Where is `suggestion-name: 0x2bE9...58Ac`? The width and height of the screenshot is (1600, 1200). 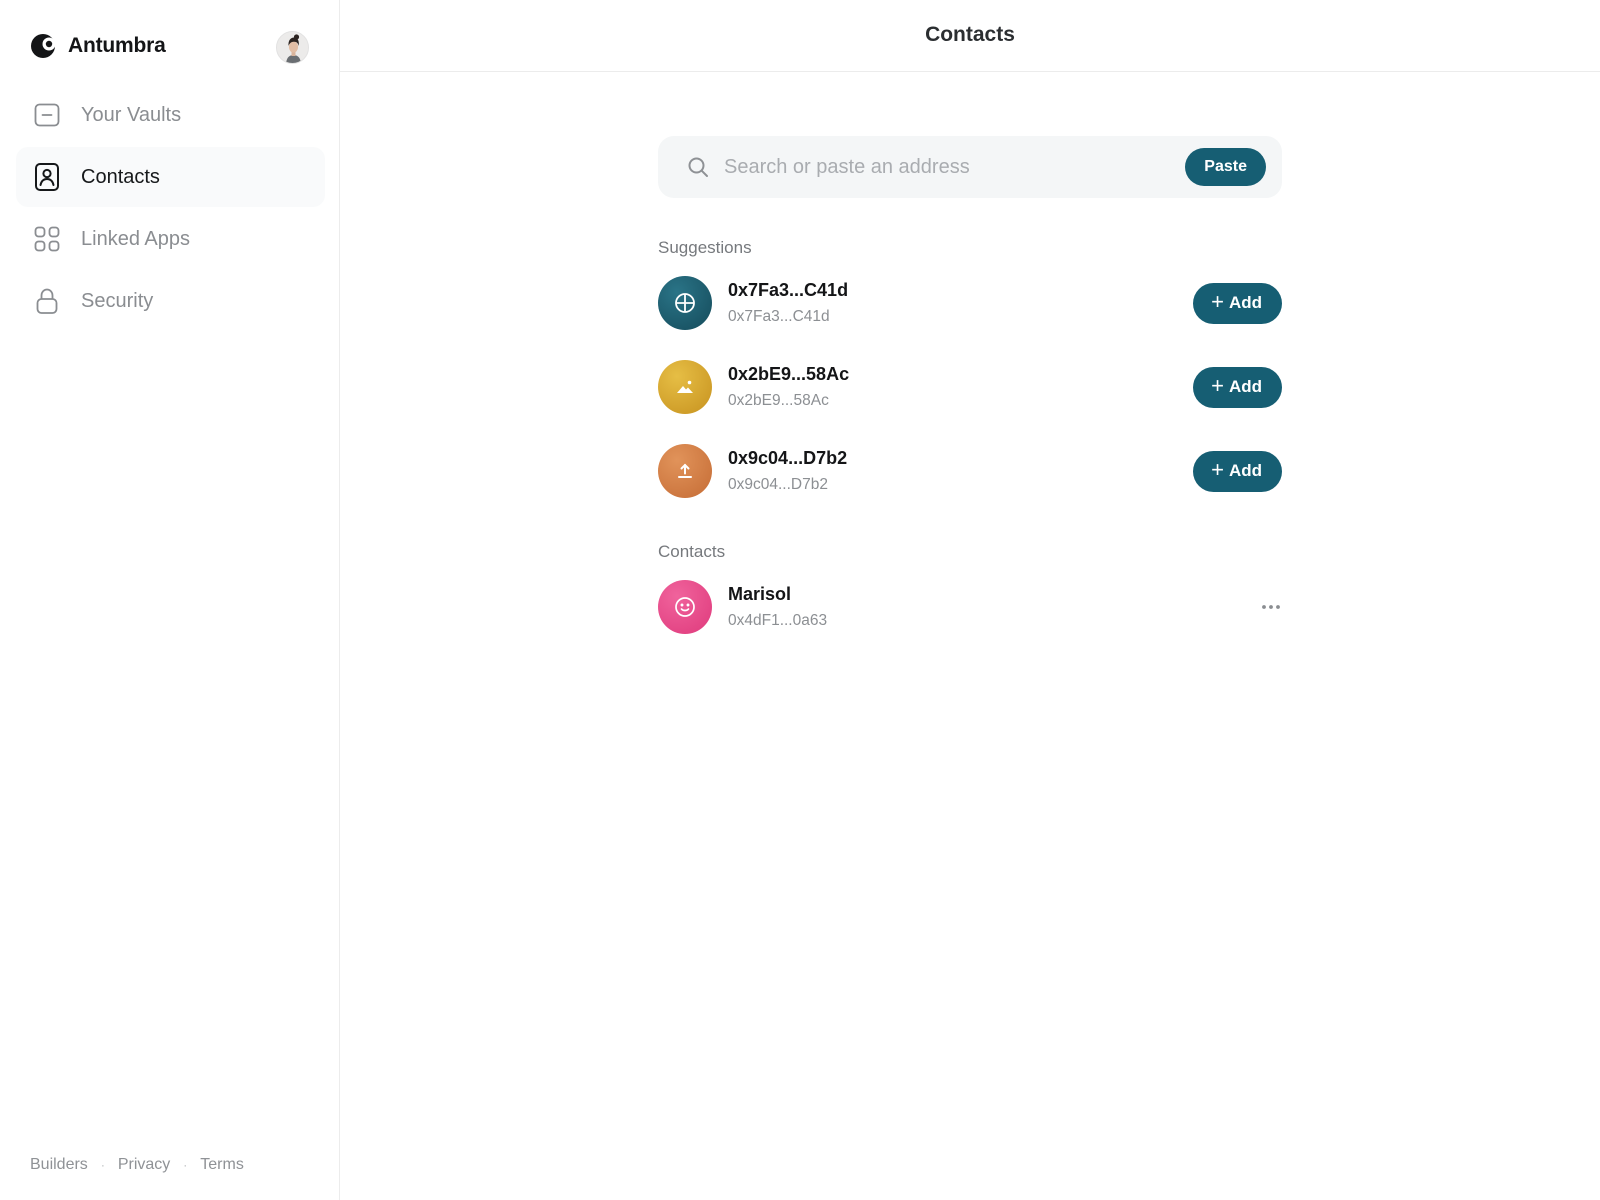 suggestion-name: 0x2bE9...58Ac is located at coordinates (789, 374).